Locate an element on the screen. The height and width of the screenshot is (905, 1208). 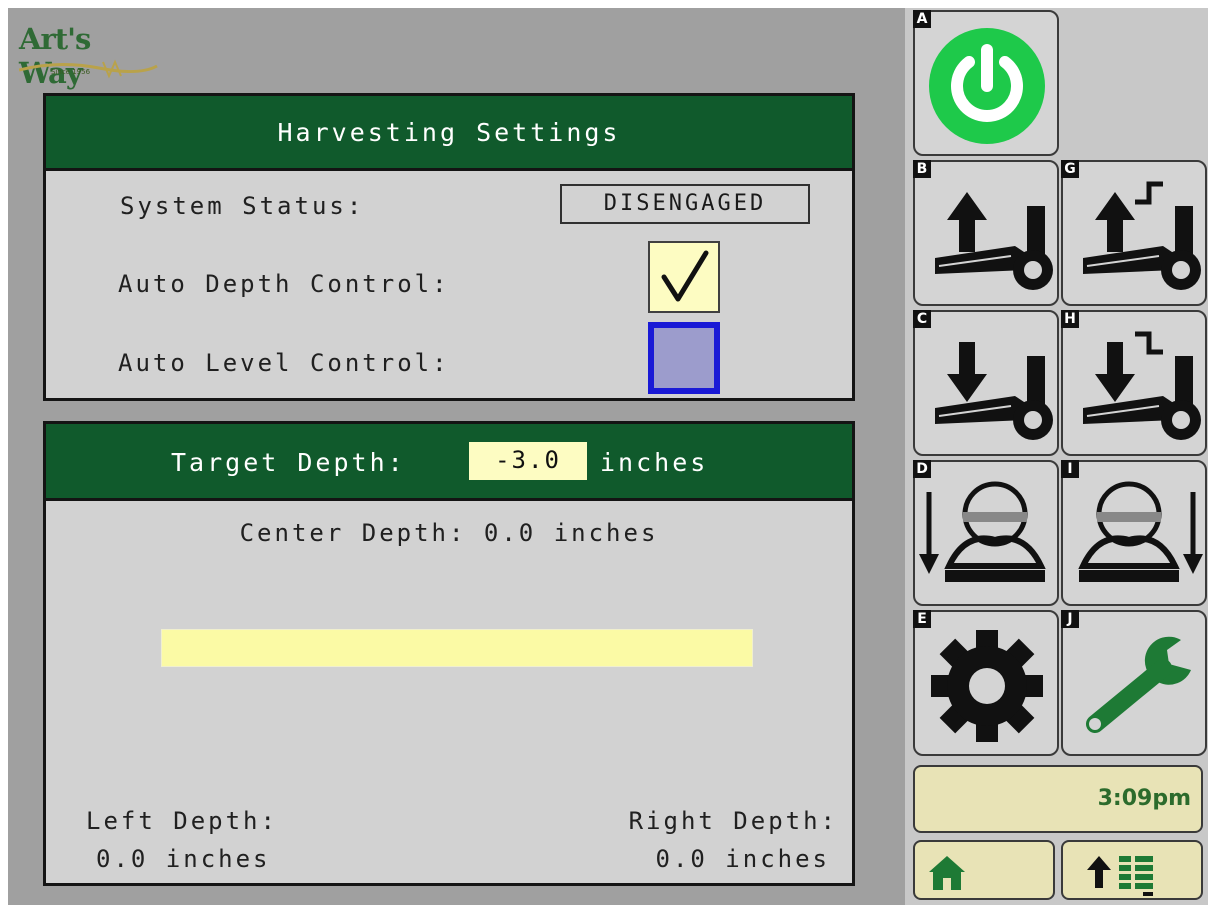
settings-title: Harvesting Settings is located at coordinates (449, 132).